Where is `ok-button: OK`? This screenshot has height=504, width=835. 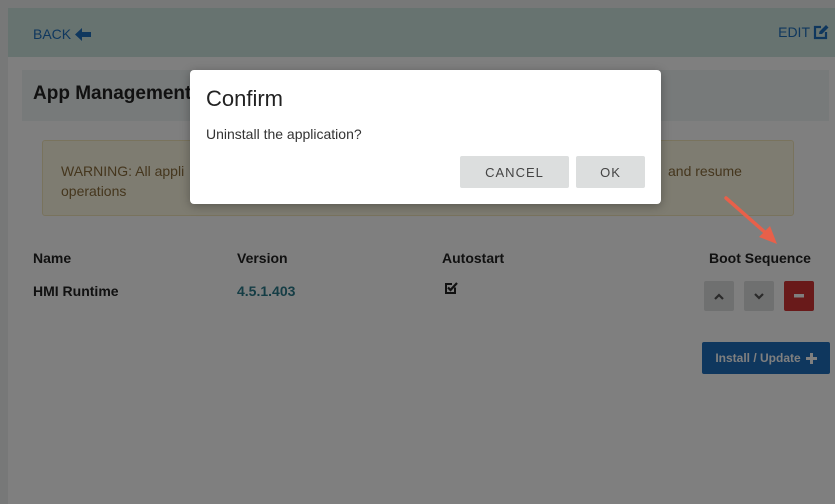
ok-button: OK is located at coordinates (610, 172).